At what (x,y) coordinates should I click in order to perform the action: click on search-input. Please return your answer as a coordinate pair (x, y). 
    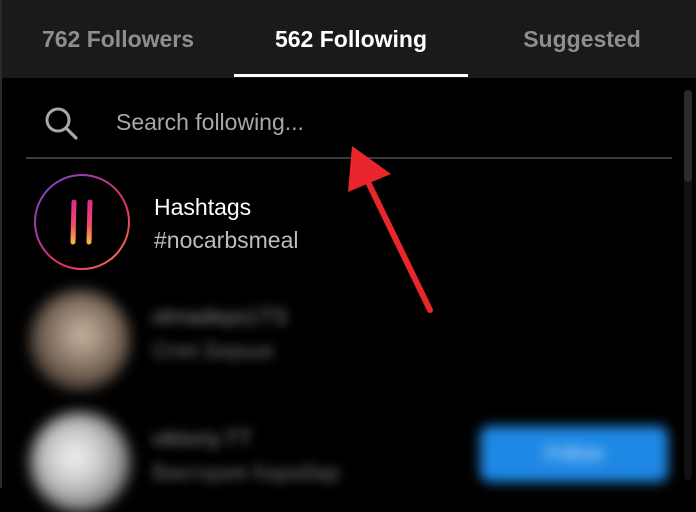
    Looking at the image, I should click on (376, 122).